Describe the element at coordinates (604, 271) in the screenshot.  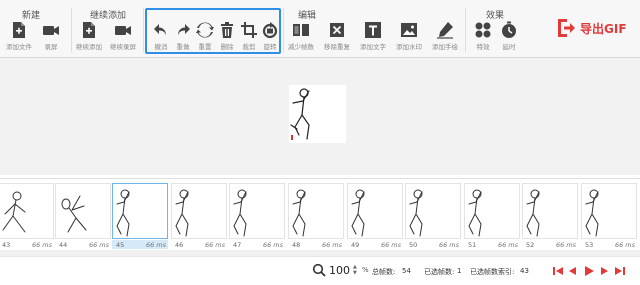
I see `next-frame-icon` at that location.